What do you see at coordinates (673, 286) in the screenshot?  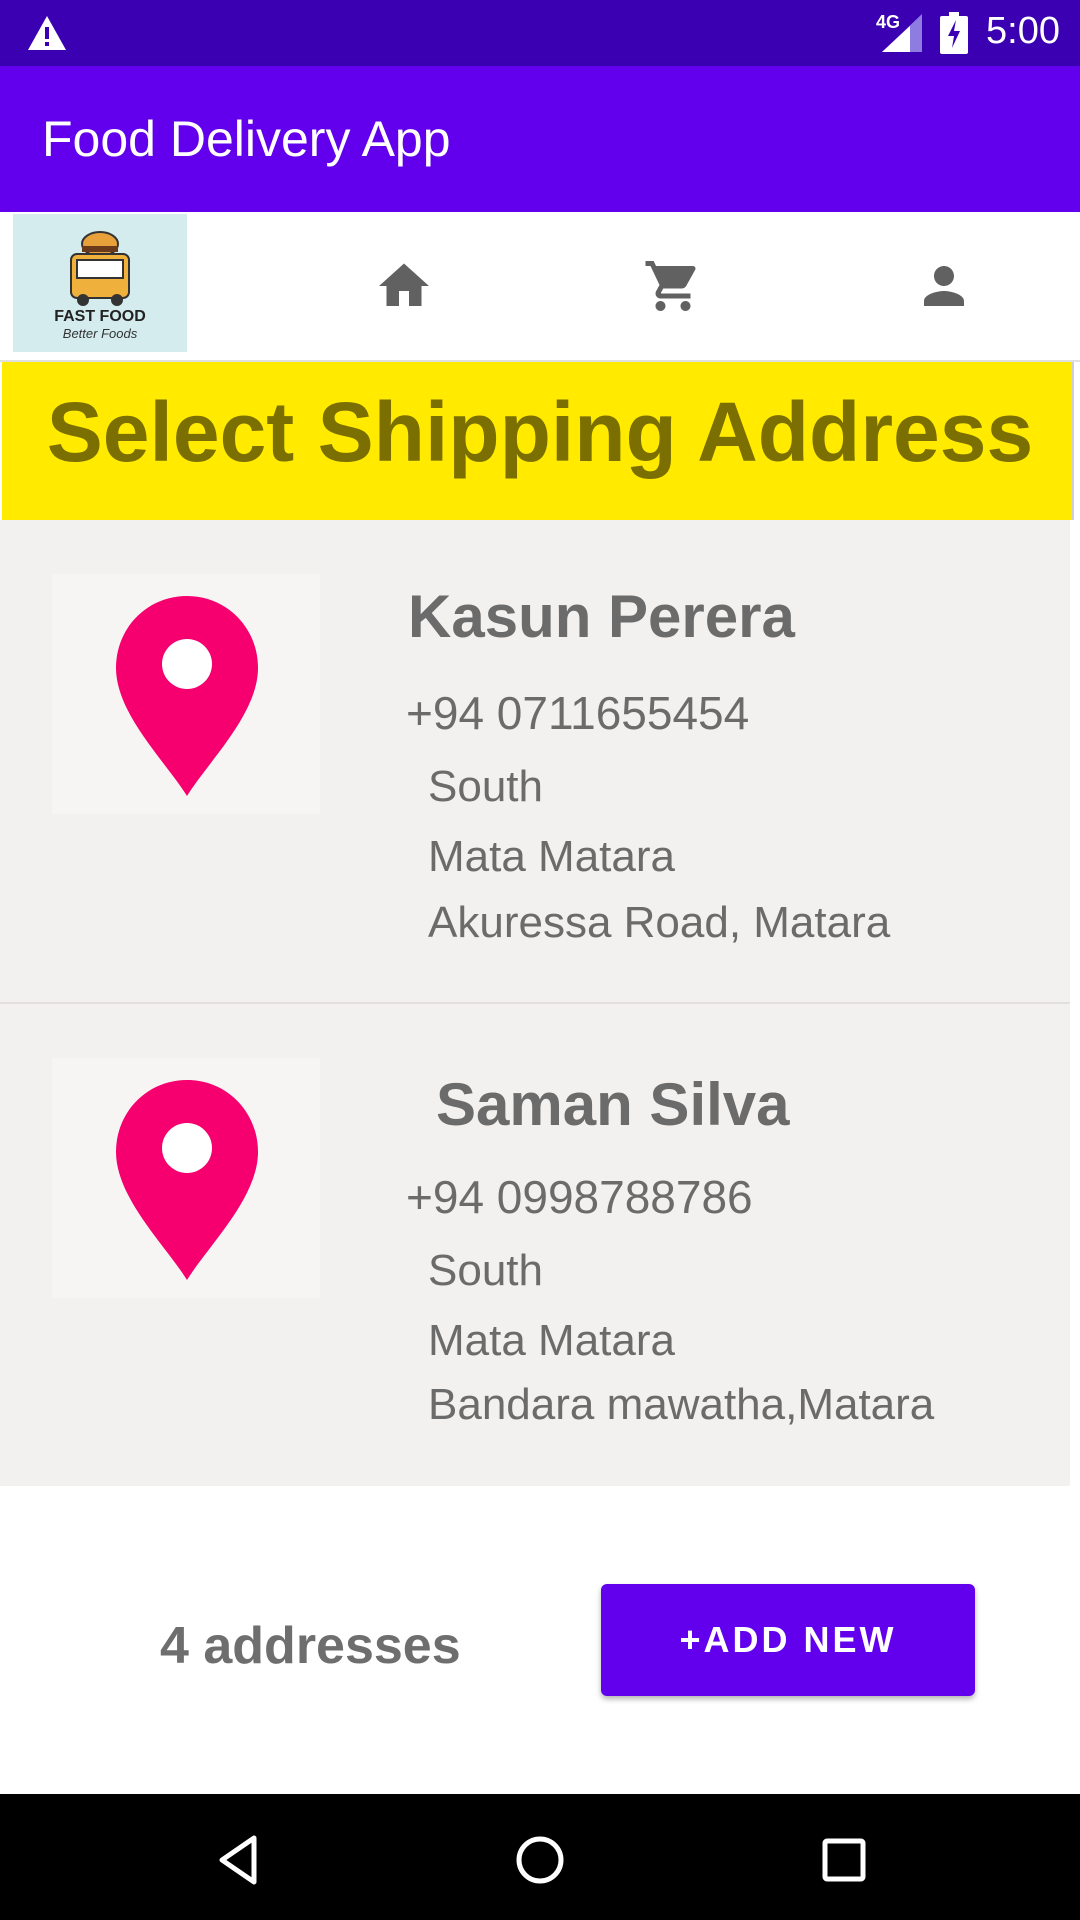 I see `cart-icon` at bounding box center [673, 286].